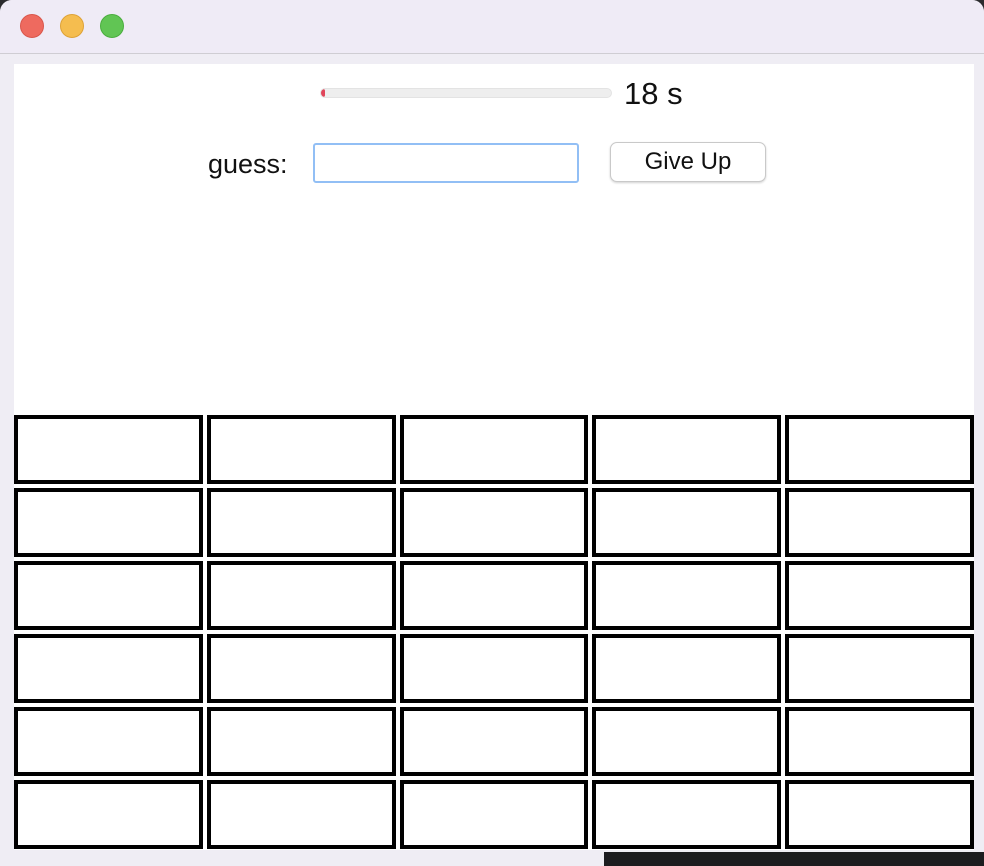 The height and width of the screenshot is (866, 984). I want to click on zoom-window-button, so click(112, 26).